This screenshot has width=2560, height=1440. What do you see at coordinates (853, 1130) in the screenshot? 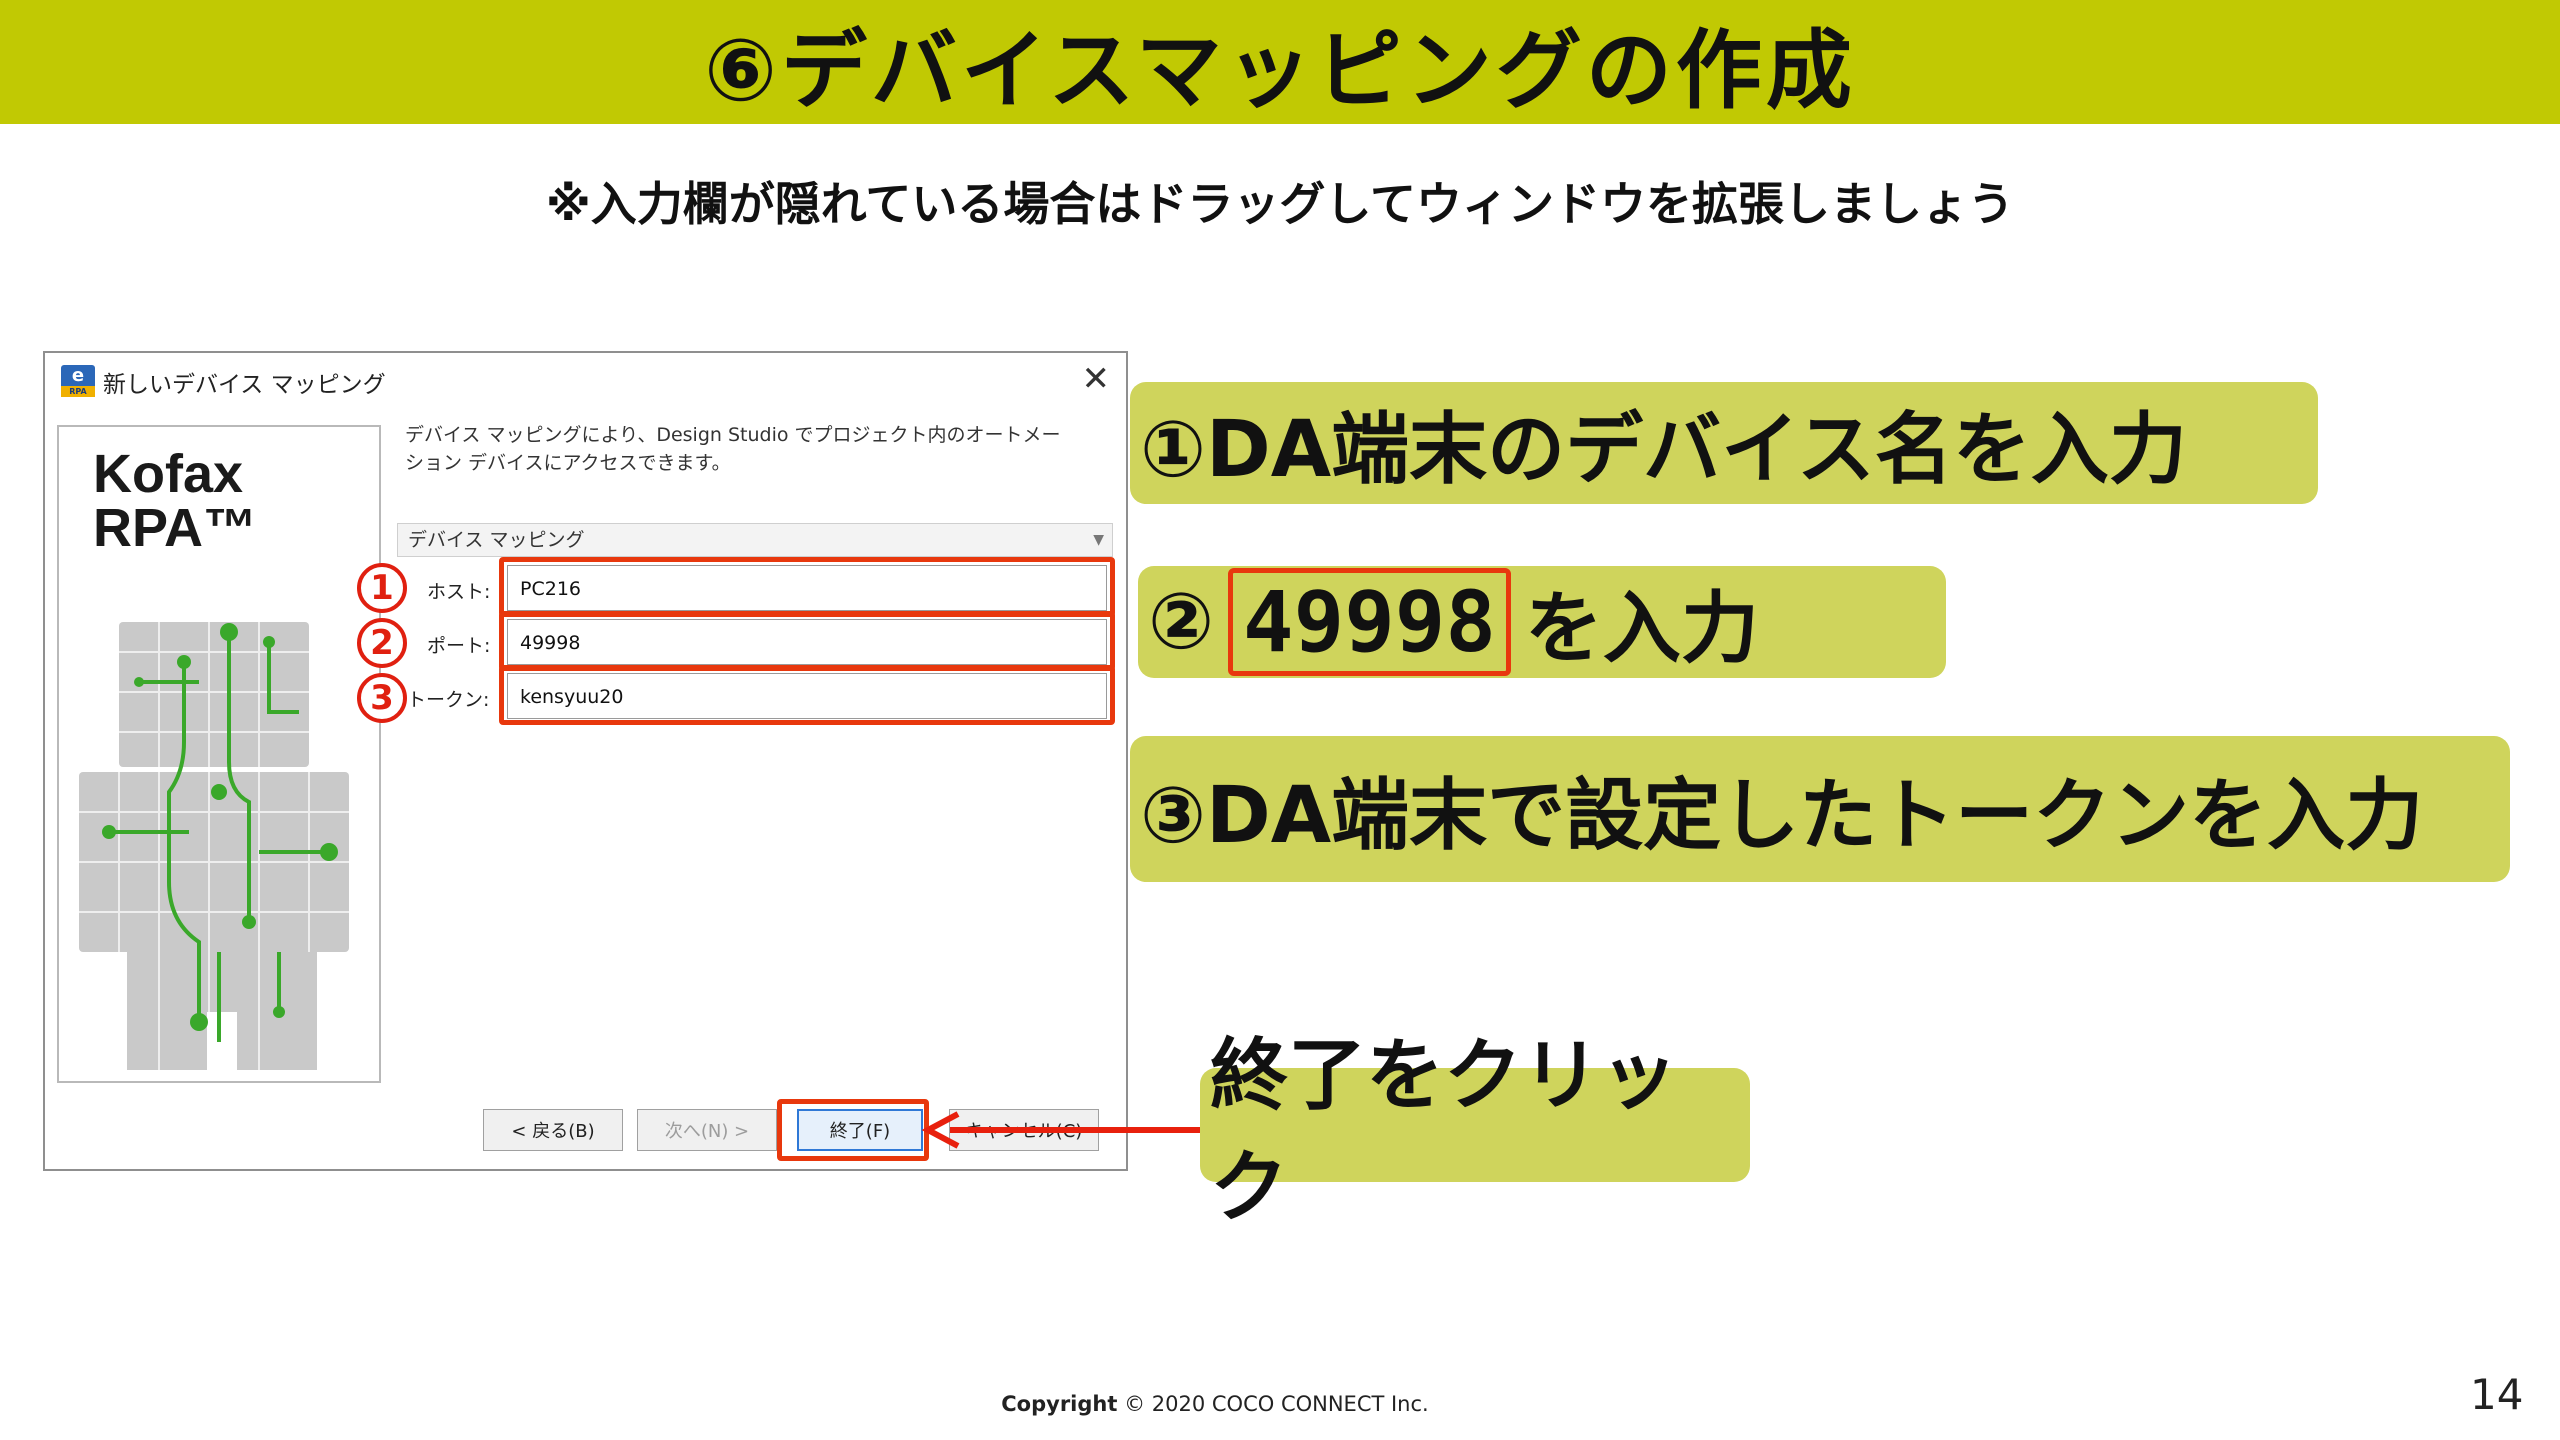
I see `finish-highlight` at bounding box center [853, 1130].